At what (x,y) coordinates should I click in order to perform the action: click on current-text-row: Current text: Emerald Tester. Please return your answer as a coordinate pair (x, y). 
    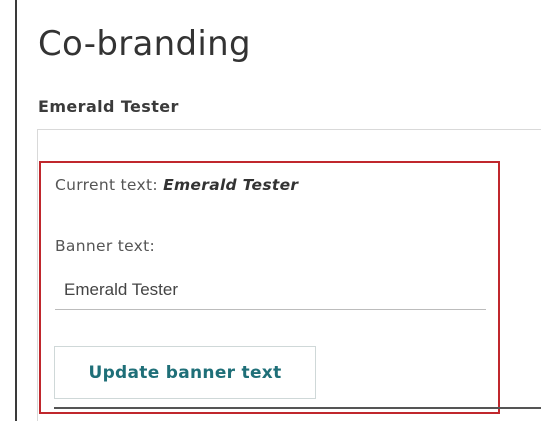
    Looking at the image, I should click on (176, 185).